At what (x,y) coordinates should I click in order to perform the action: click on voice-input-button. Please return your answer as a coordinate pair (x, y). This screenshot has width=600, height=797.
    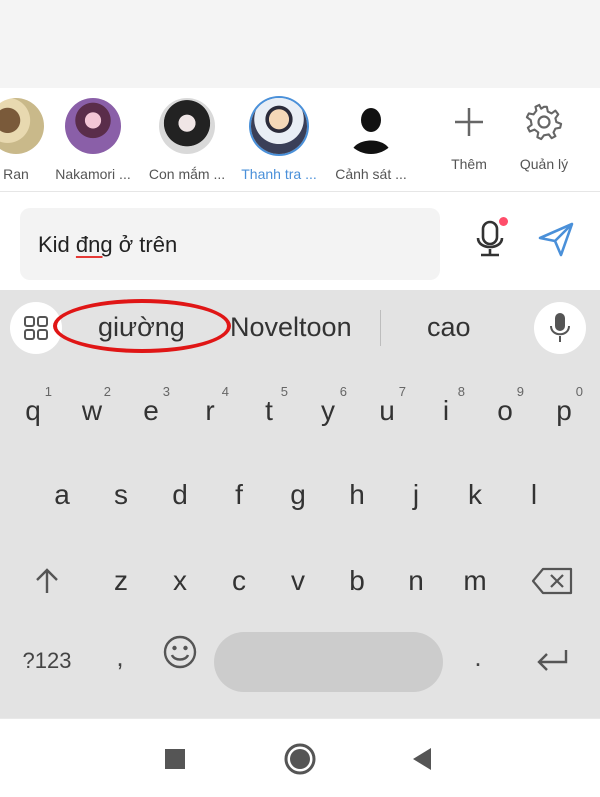
    Looking at the image, I should click on (490, 239).